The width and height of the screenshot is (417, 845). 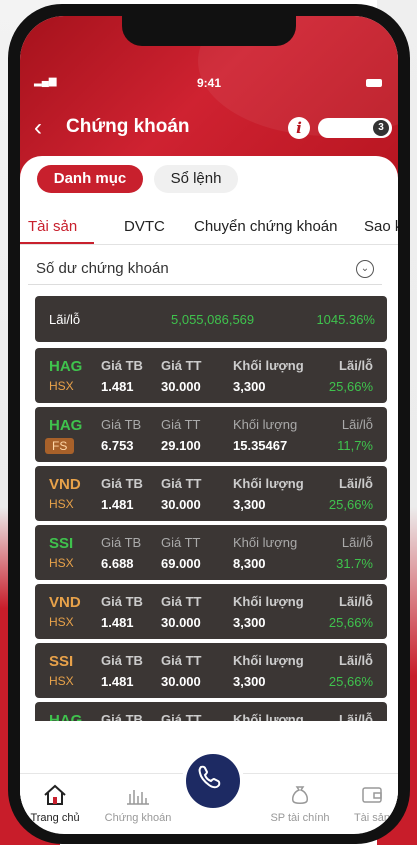 I want to click on section-title: Số dư chứng khoán, so click(x=102, y=268).